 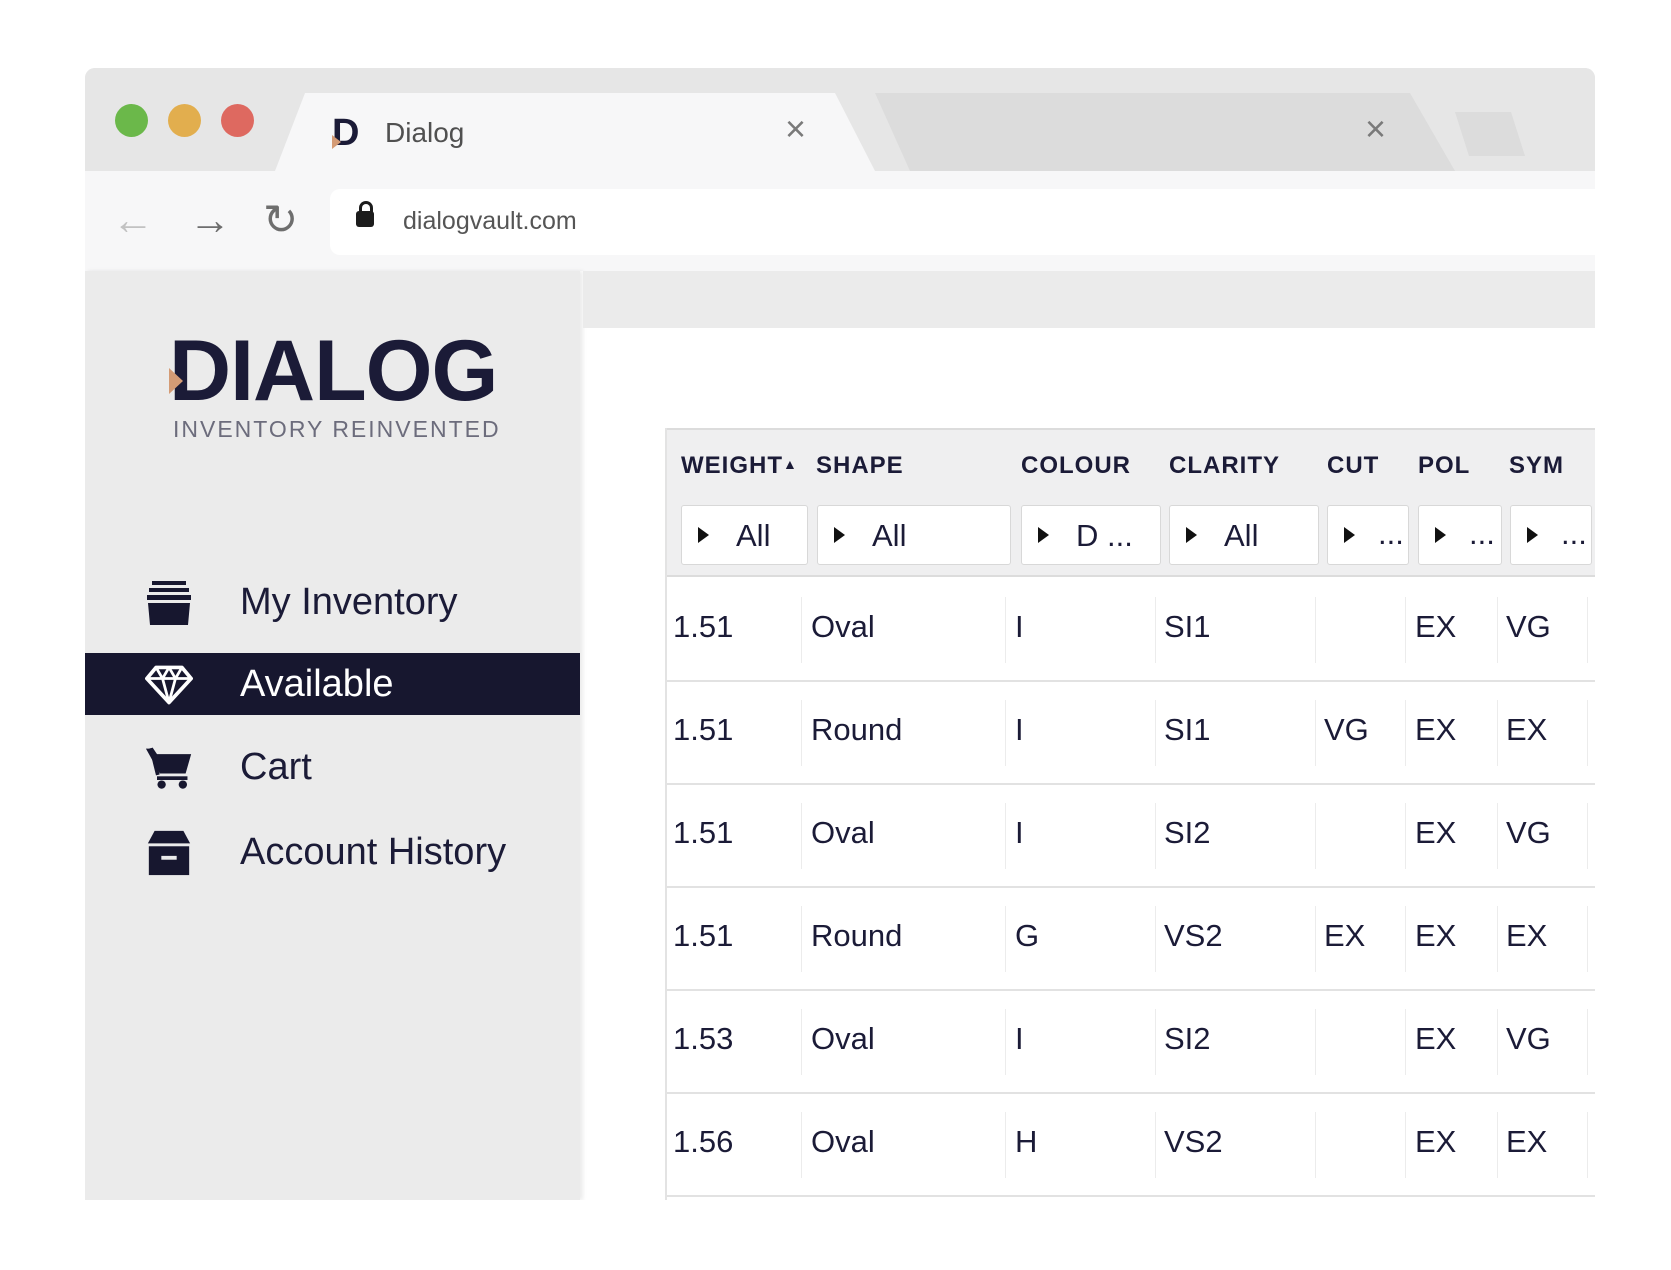 What do you see at coordinates (1353, 466) in the screenshot?
I see `column-header-cut: CUT` at bounding box center [1353, 466].